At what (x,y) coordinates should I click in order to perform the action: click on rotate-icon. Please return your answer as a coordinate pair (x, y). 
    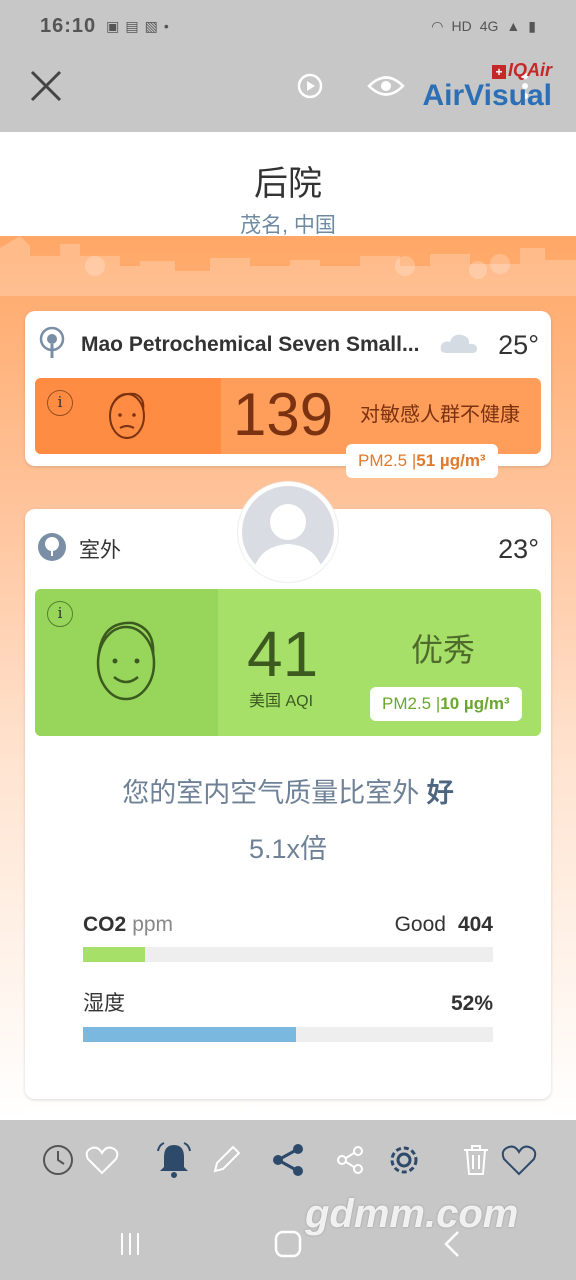
    Looking at the image, I should click on (310, 86).